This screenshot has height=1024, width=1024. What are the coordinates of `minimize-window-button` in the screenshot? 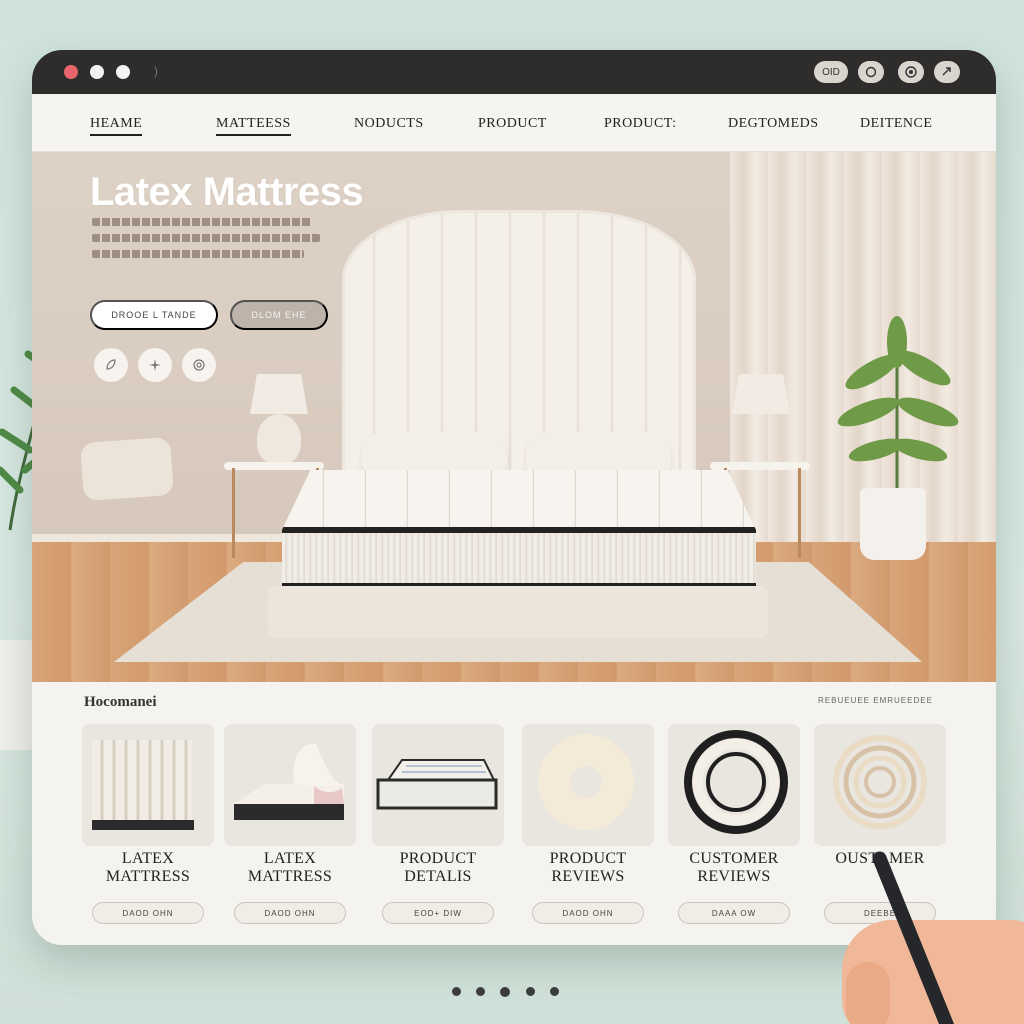 It's located at (97, 72).